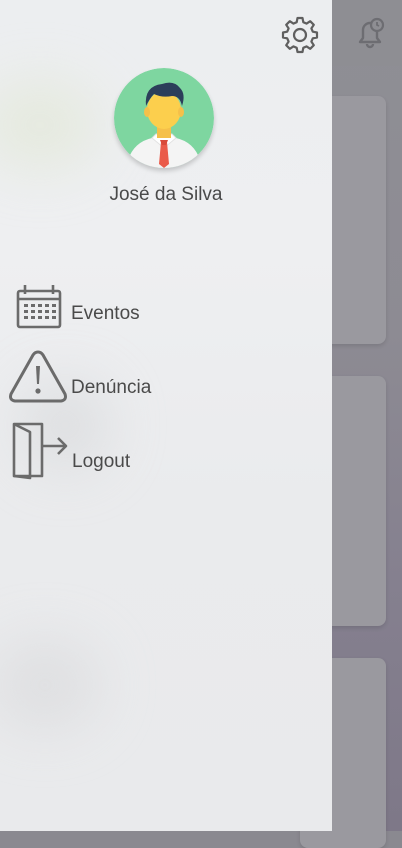 This screenshot has width=402, height=848. I want to click on warning-icon, so click(38, 378).